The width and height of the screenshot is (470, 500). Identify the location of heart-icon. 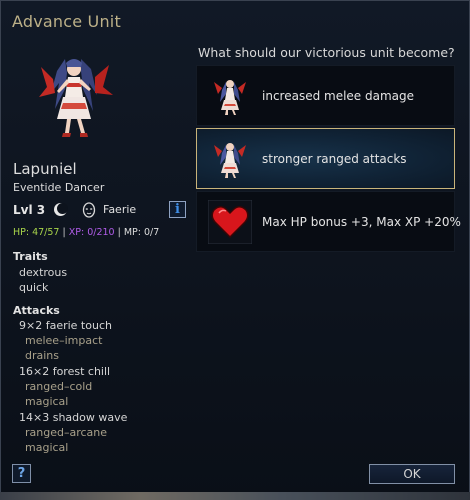
(230, 222).